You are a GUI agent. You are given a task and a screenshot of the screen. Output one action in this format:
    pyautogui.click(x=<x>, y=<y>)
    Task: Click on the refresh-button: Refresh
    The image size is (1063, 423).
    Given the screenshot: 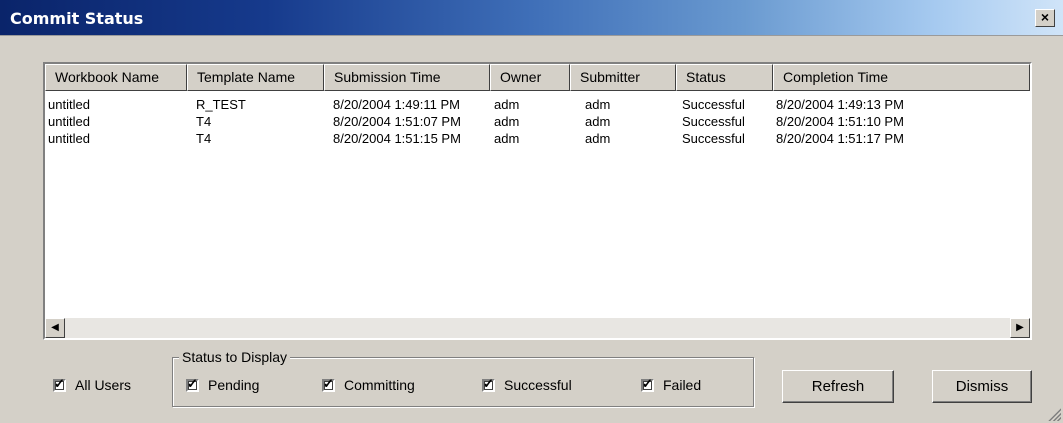 What is the action you would take?
    pyautogui.click(x=838, y=386)
    